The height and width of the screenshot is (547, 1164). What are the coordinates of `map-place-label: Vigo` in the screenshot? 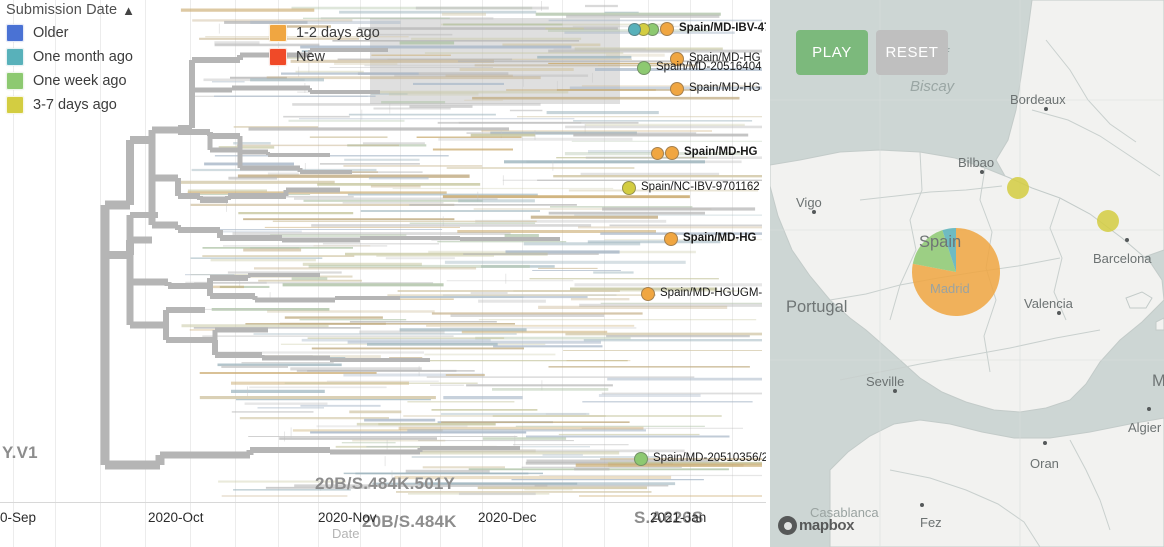 It's located at (809, 202).